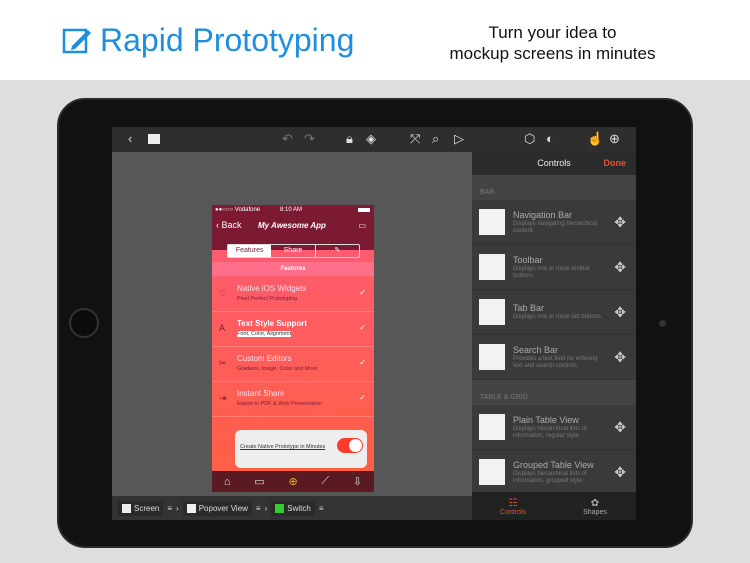 This screenshot has height=563, width=750. I want to click on undo-icon: ↶, so click(287, 139).